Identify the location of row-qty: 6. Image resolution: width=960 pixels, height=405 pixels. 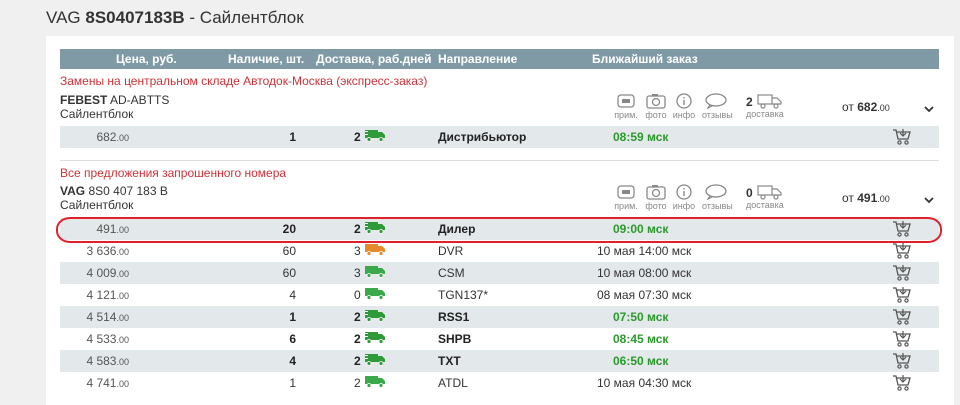
(292, 339).